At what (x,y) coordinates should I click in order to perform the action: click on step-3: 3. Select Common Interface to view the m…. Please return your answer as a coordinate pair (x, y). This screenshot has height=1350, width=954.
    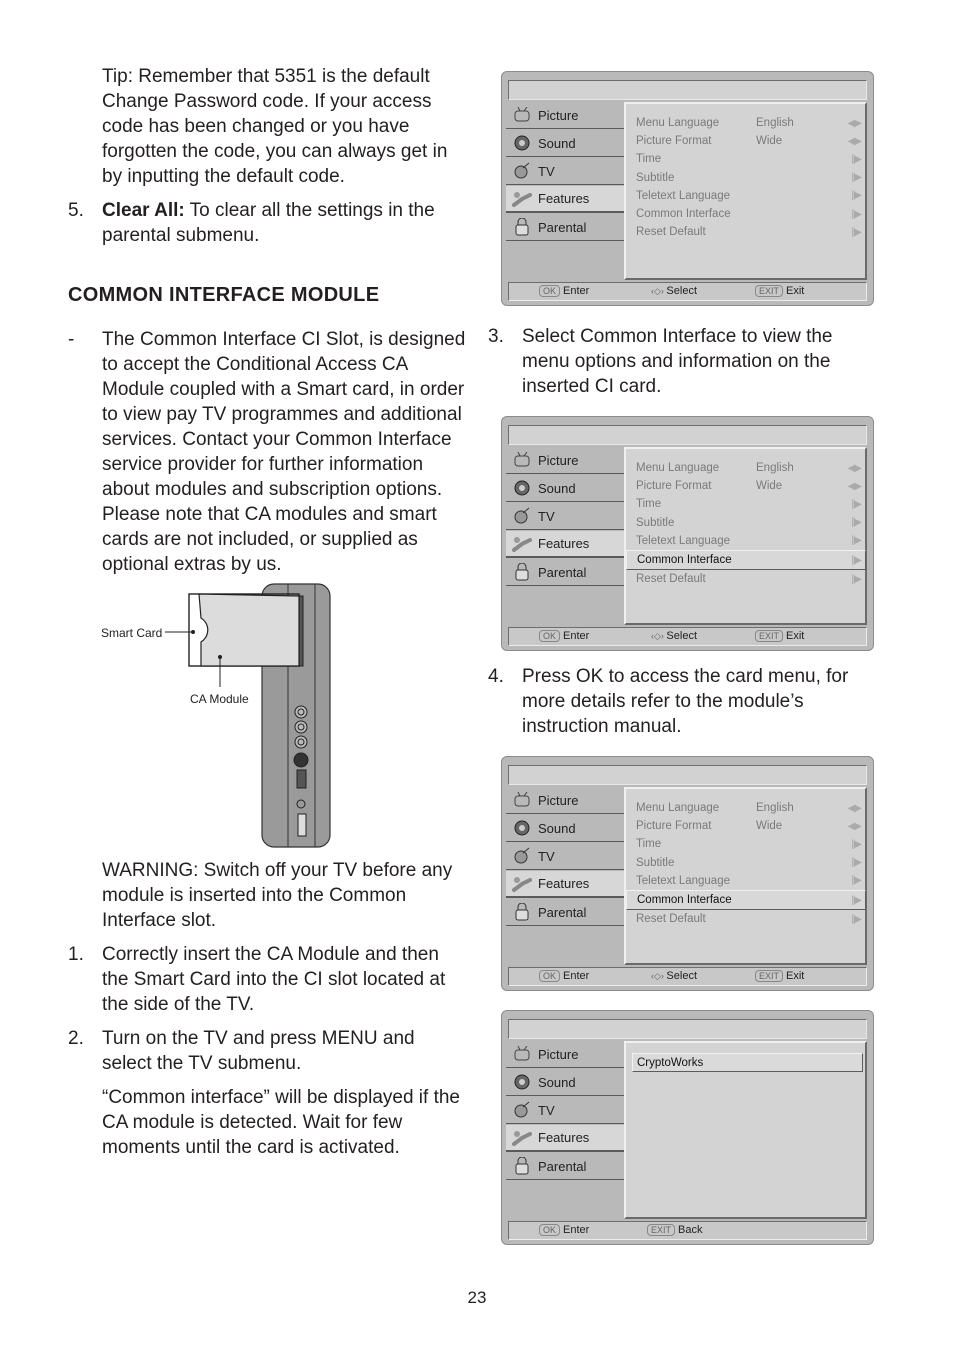
    Looking at the image, I should click on (660, 361).